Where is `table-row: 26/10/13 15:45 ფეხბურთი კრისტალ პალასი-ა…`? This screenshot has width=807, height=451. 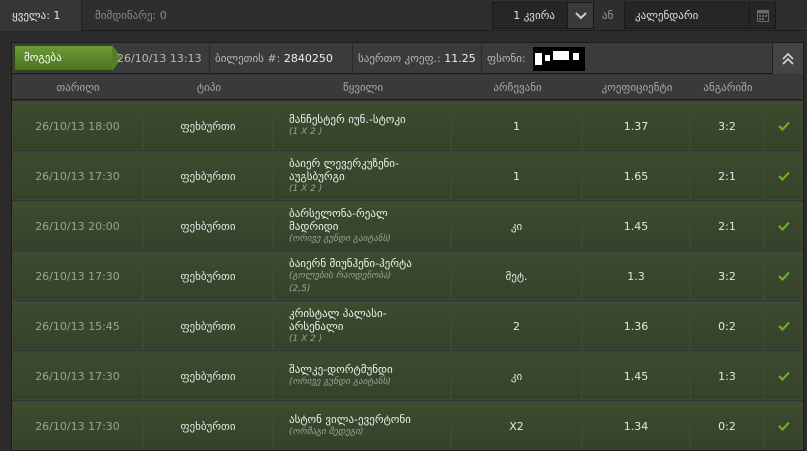 table-row: 26/10/13 15:45 ფეხბურთი კრისტალ პალასი-ა… is located at coordinates (407, 325).